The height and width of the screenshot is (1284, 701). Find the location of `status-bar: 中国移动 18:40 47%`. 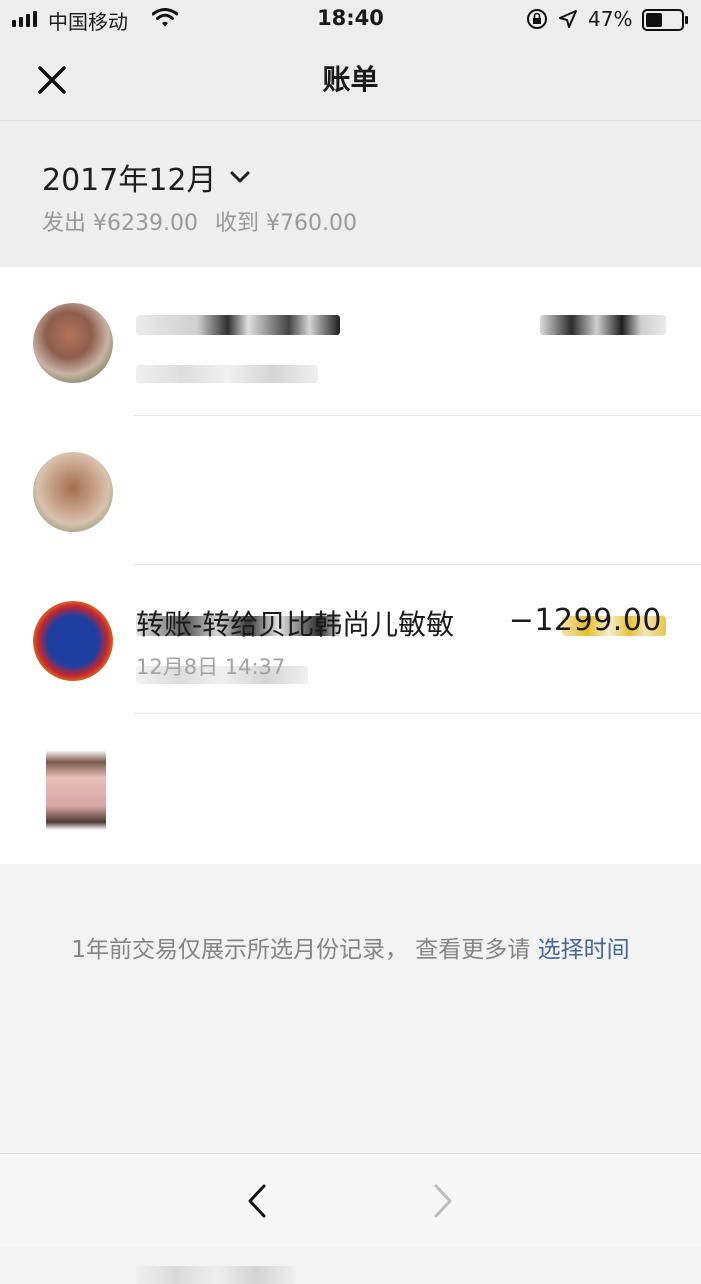

status-bar: 中国移动 18:40 47% is located at coordinates (350, 19).